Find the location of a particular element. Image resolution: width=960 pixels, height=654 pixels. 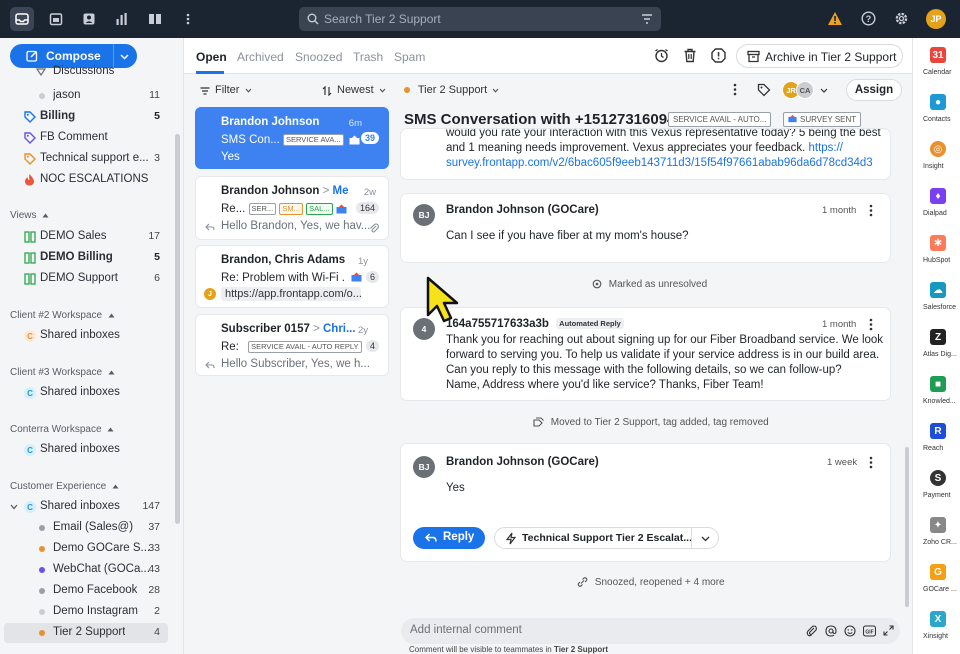

conversation-scrollbar is located at coordinates (907, 527).